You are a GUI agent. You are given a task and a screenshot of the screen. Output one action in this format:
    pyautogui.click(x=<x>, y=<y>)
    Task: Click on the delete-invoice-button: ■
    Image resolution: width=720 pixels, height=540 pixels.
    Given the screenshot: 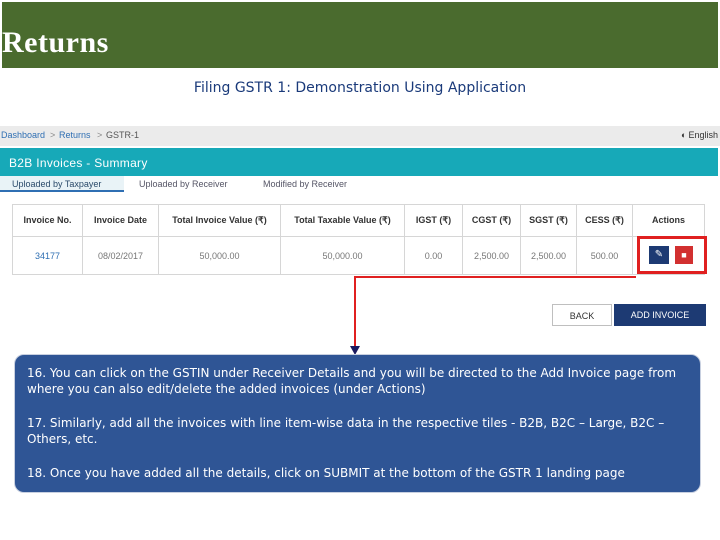 What is the action you would take?
    pyautogui.click(x=684, y=255)
    